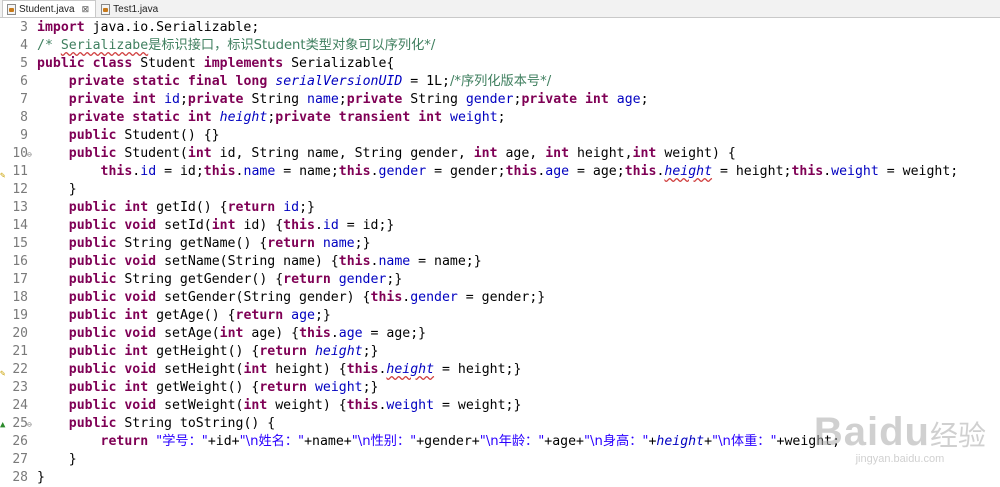 The width and height of the screenshot is (1000, 487). What do you see at coordinates (263, 297) in the screenshot?
I see `code-token: setGender(String gender) {` at bounding box center [263, 297].